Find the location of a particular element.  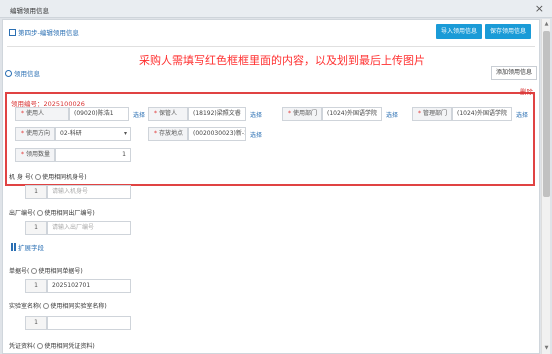

lab-name-index: 1 is located at coordinates (36, 323).